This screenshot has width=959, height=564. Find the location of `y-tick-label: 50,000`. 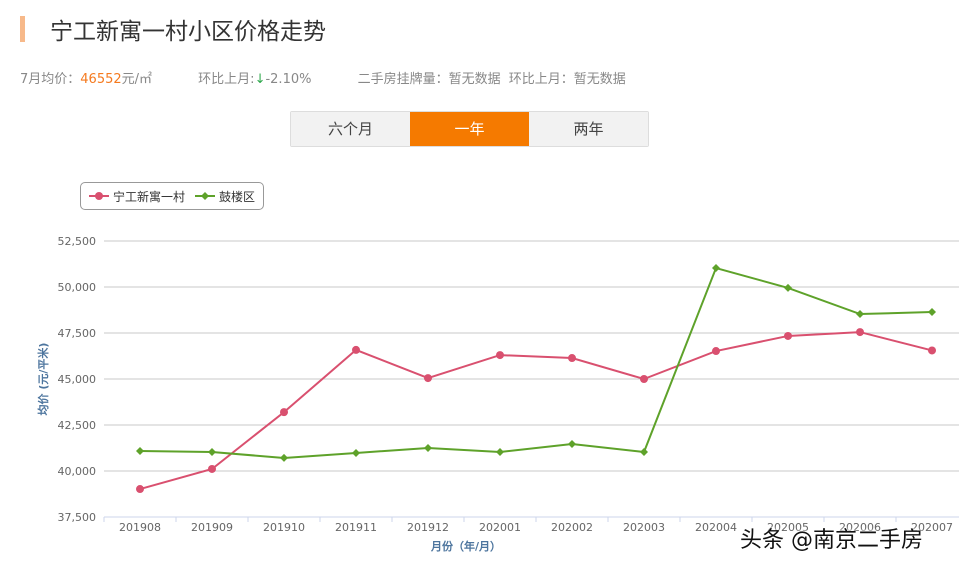

y-tick-label: 50,000 is located at coordinates (77, 287).